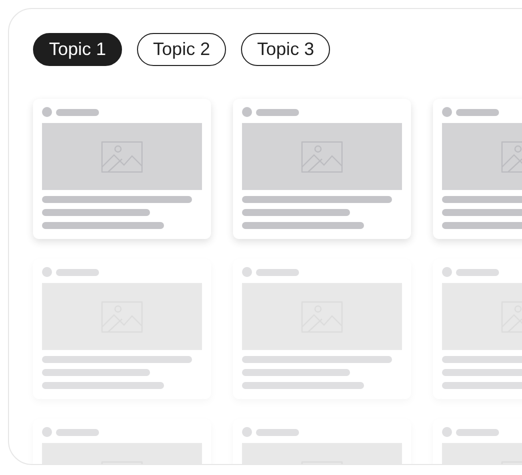 The image size is (522, 475). Describe the element at coordinates (181, 49) in the screenshot. I see `tab: Topic 2` at that location.